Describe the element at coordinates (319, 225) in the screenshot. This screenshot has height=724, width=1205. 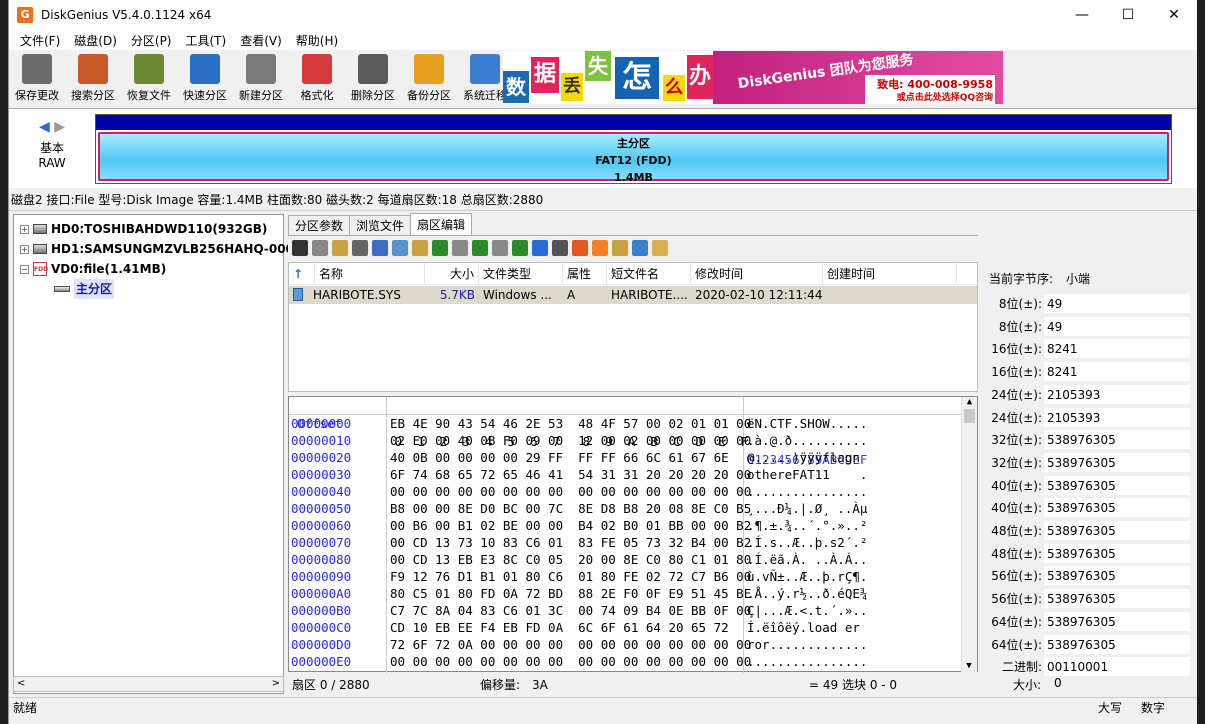
I see `tab-partition-params: 分区参数` at that location.